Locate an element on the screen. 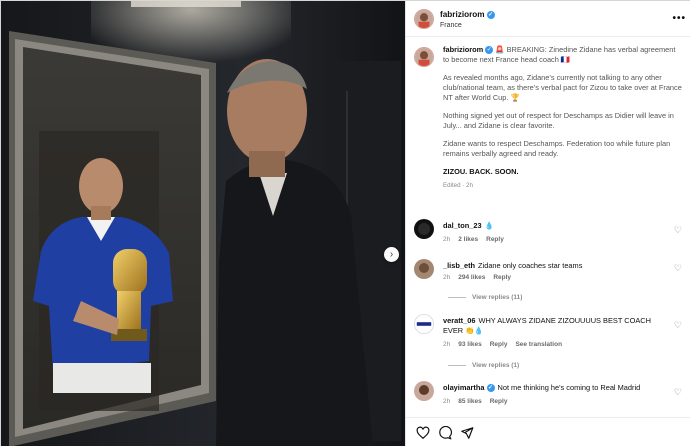 The width and height of the screenshot is (690, 446). comment-body: Zidane only coaches star teams is located at coordinates (530, 265).